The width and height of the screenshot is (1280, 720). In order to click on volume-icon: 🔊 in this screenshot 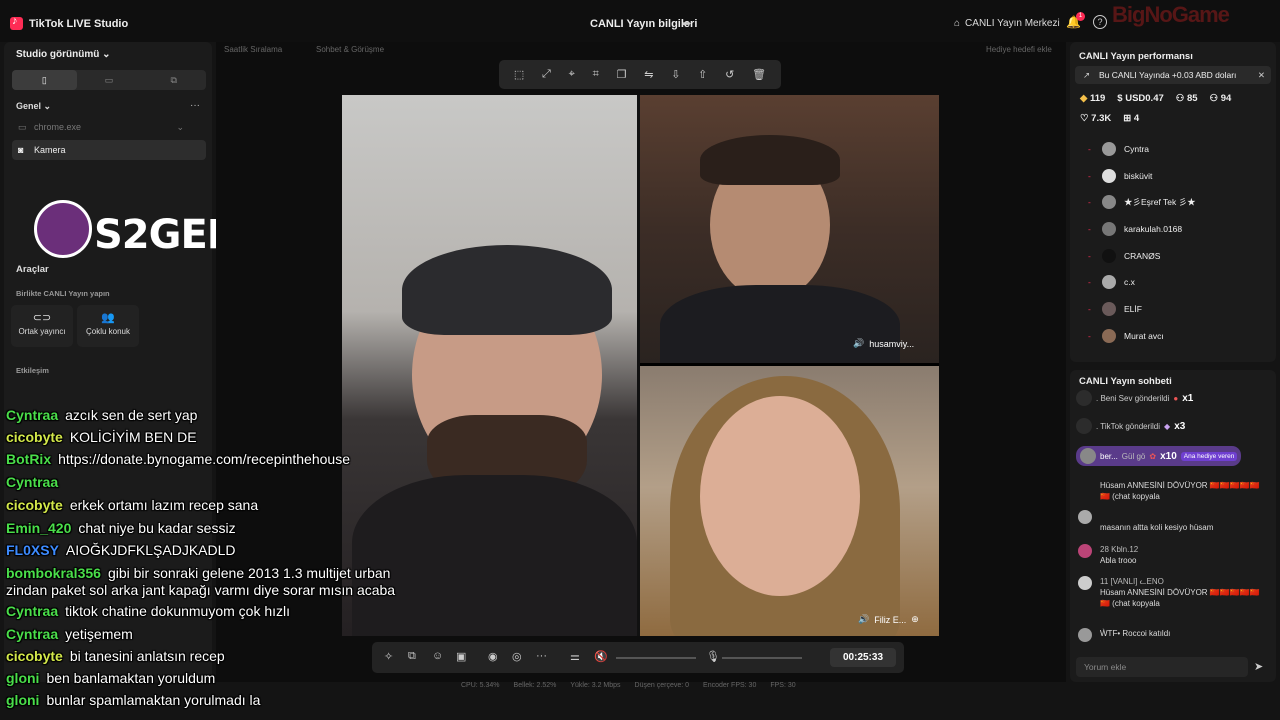, I will do `click(1216, 703)`.